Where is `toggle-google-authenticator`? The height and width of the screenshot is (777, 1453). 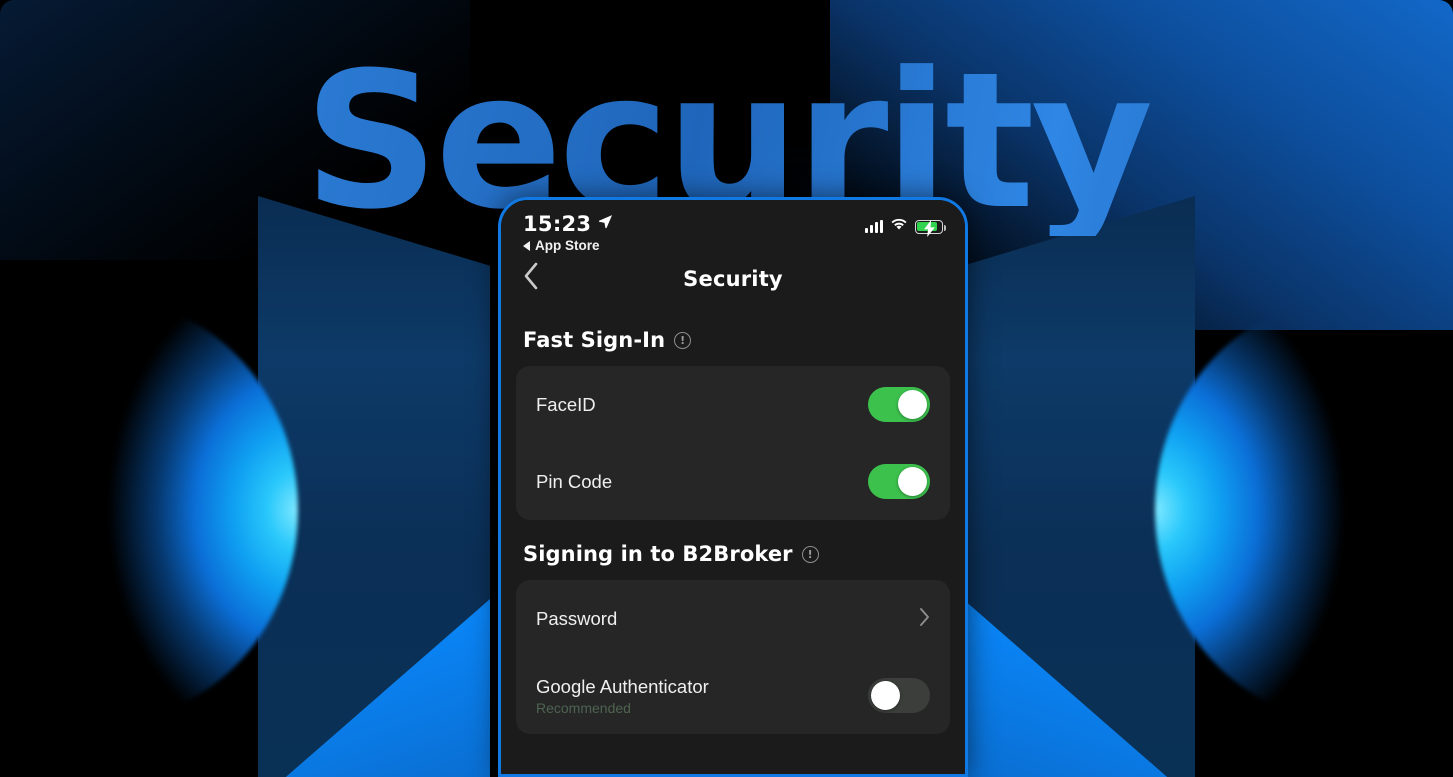 toggle-google-authenticator is located at coordinates (899, 695).